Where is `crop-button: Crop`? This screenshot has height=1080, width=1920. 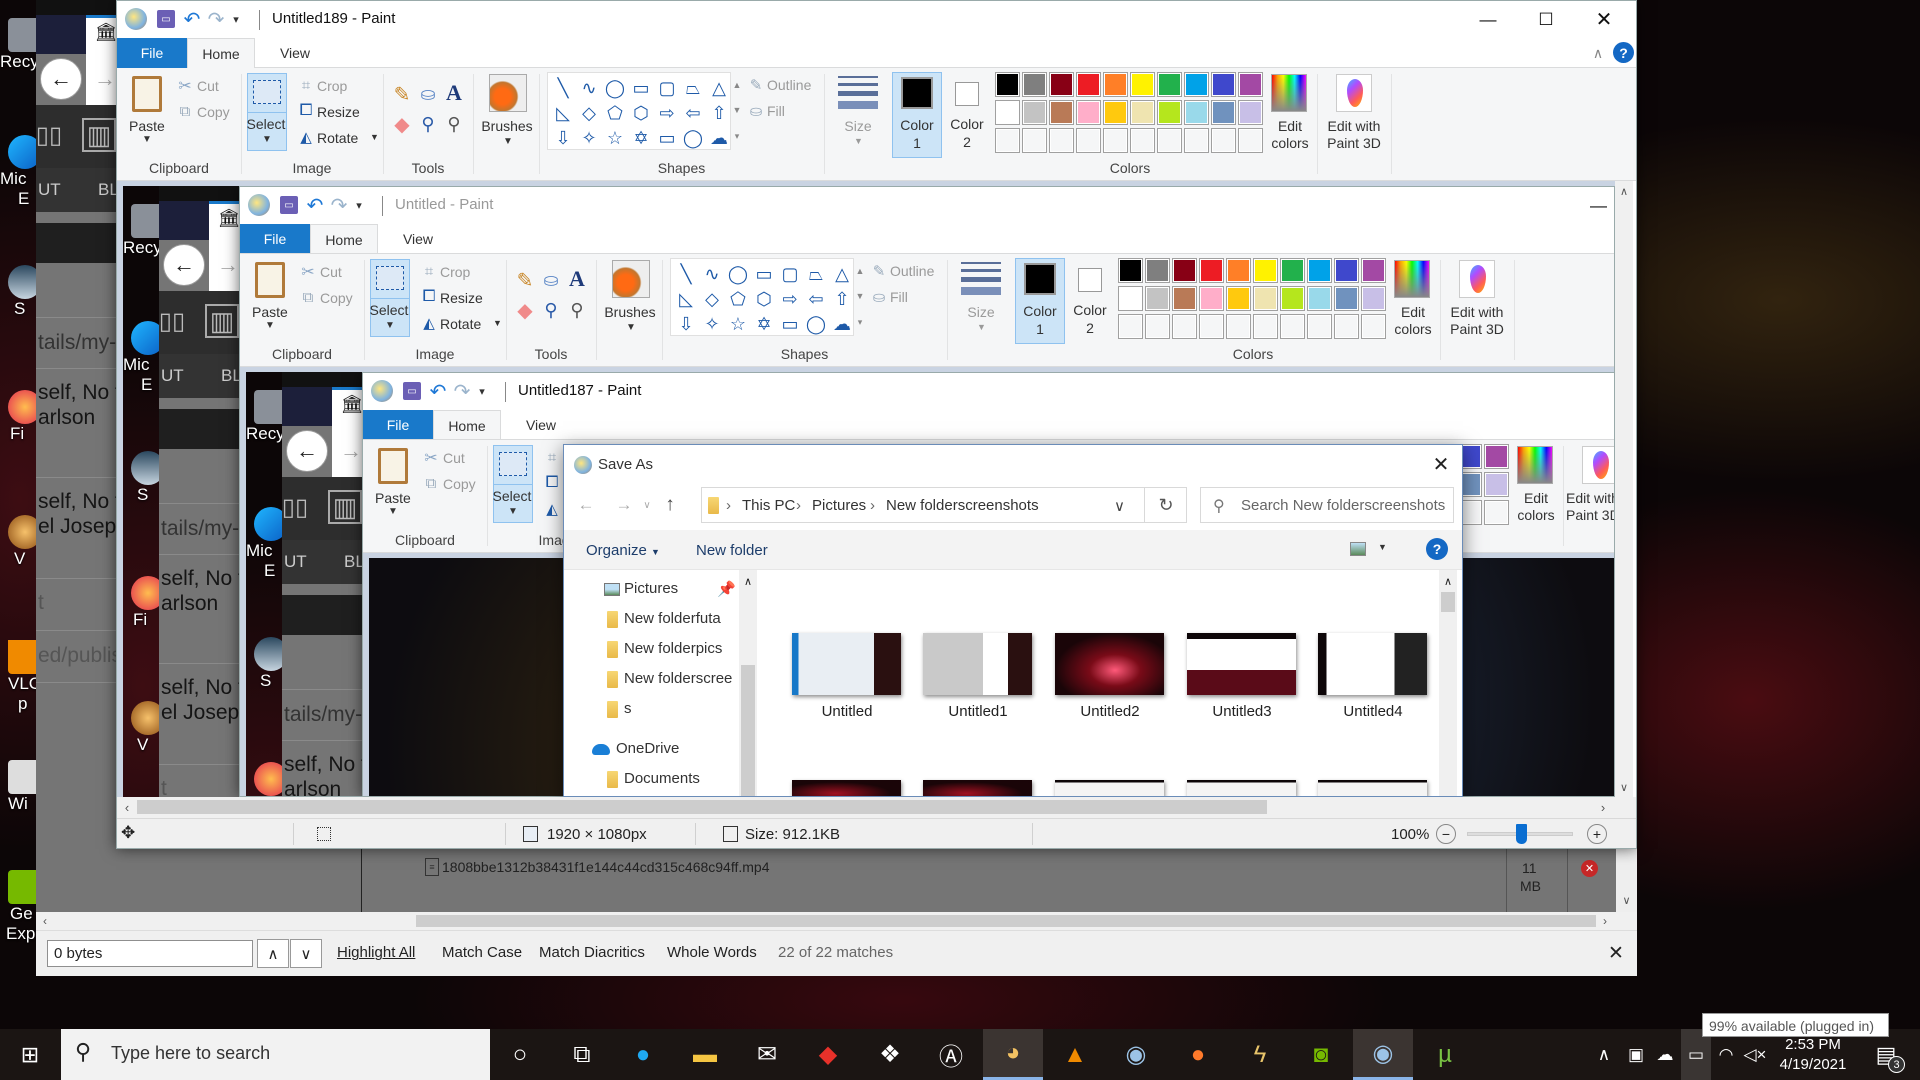 crop-button: Crop is located at coordinates (332, 86).